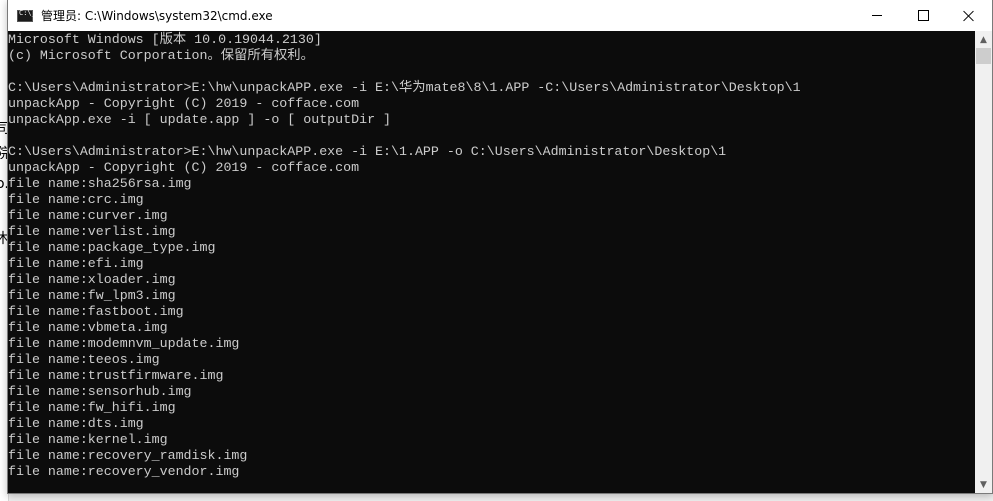 This screenshot has width=993, height=501. Describe the element at coordinates (983, 56) in the screenshot. I see `scroll-thumb` at that location.